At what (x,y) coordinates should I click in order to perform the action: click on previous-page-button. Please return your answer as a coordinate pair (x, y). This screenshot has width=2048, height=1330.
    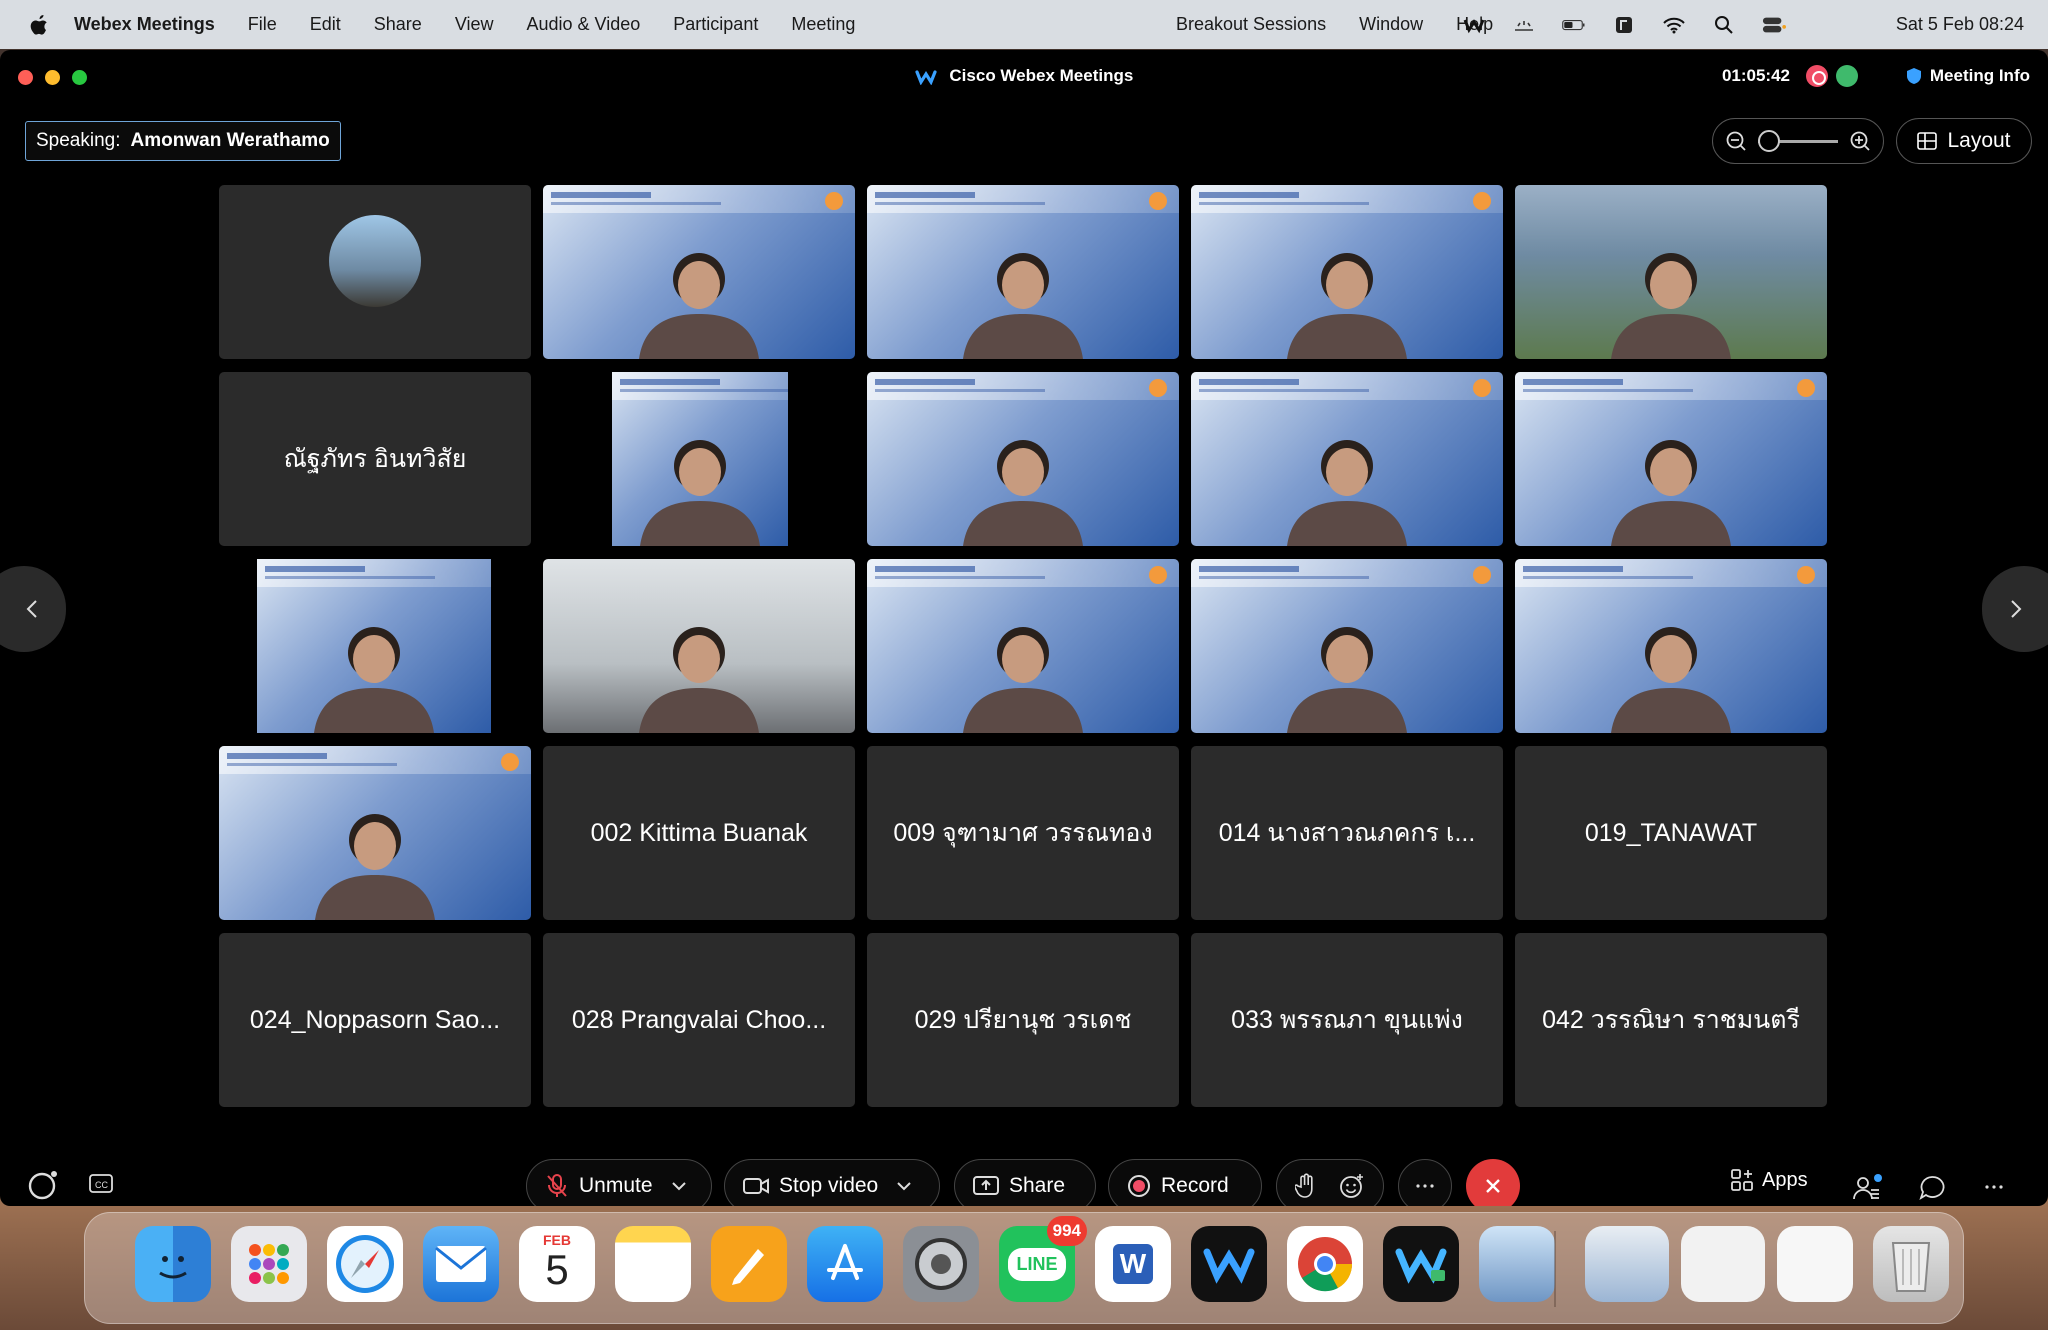
    Looking at the image, I should click on (33, 609).